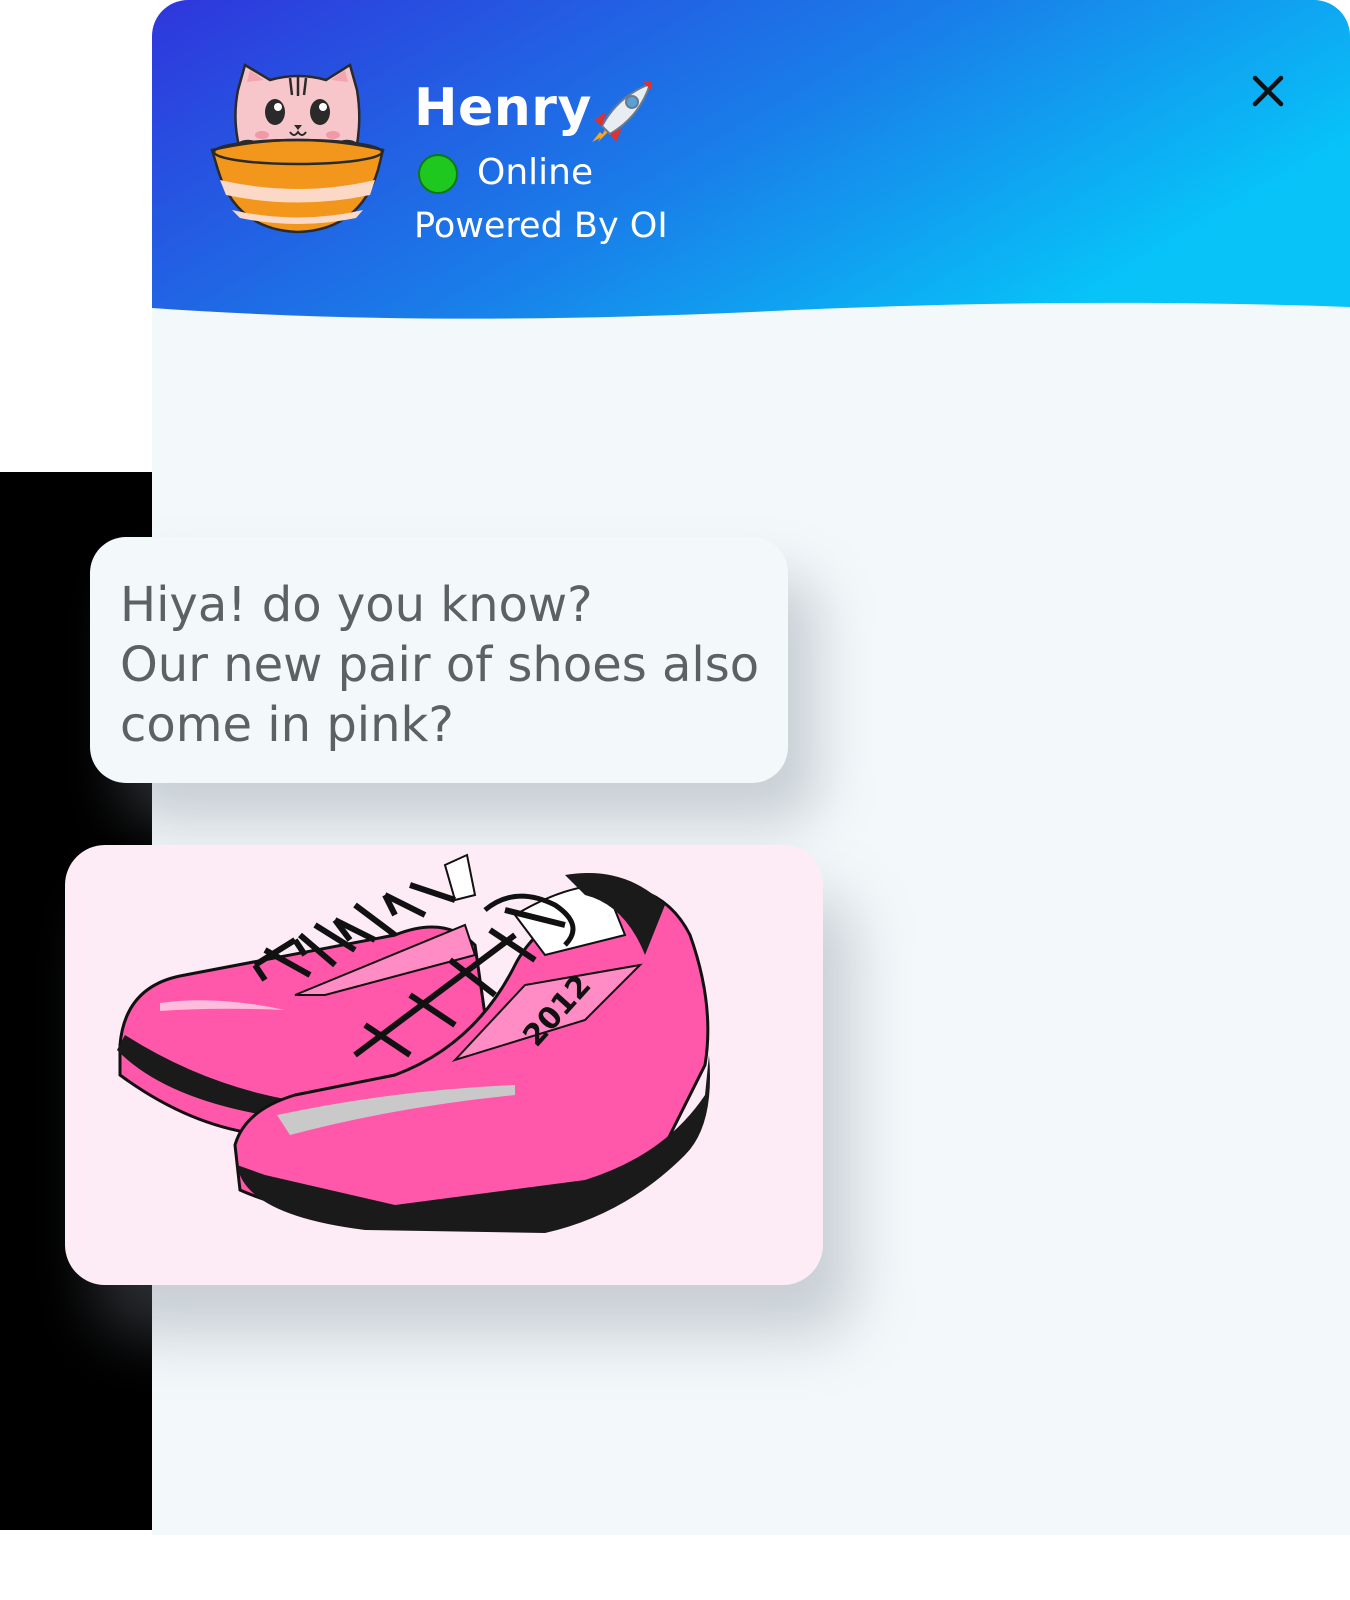 The width and height of the screenshot is (1350, 1600). What do you see at coordinates (535, 172) in the screenshot?
I see `online-status-text: Online` at bounding box center [535, 172].